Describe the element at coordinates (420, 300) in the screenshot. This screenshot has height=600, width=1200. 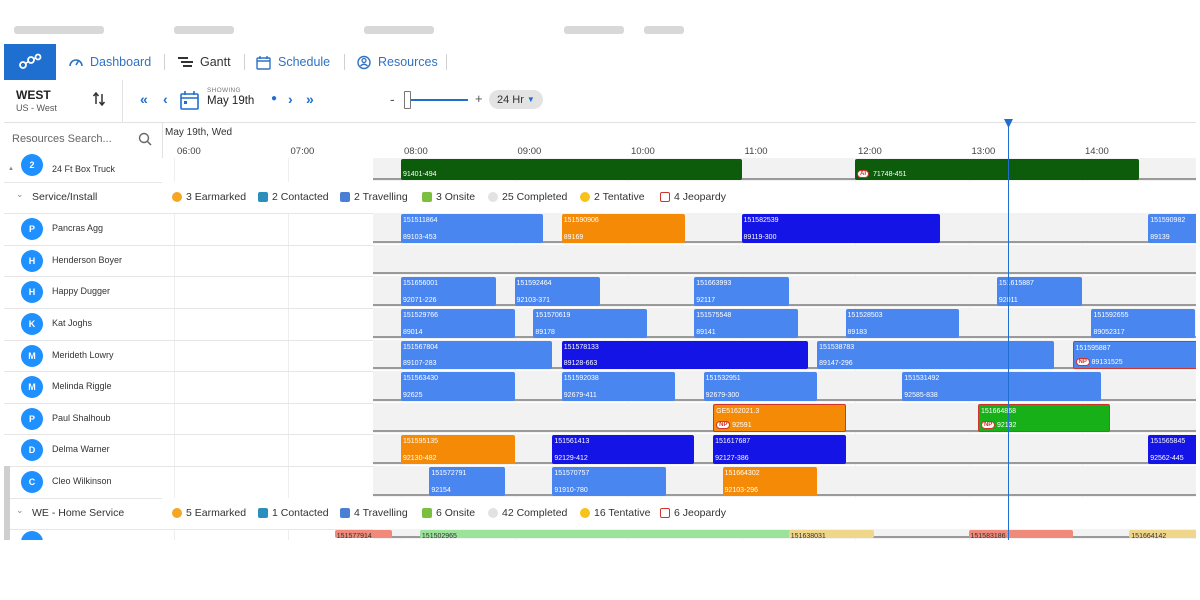
I see `job-code: 92071-226` at that location.